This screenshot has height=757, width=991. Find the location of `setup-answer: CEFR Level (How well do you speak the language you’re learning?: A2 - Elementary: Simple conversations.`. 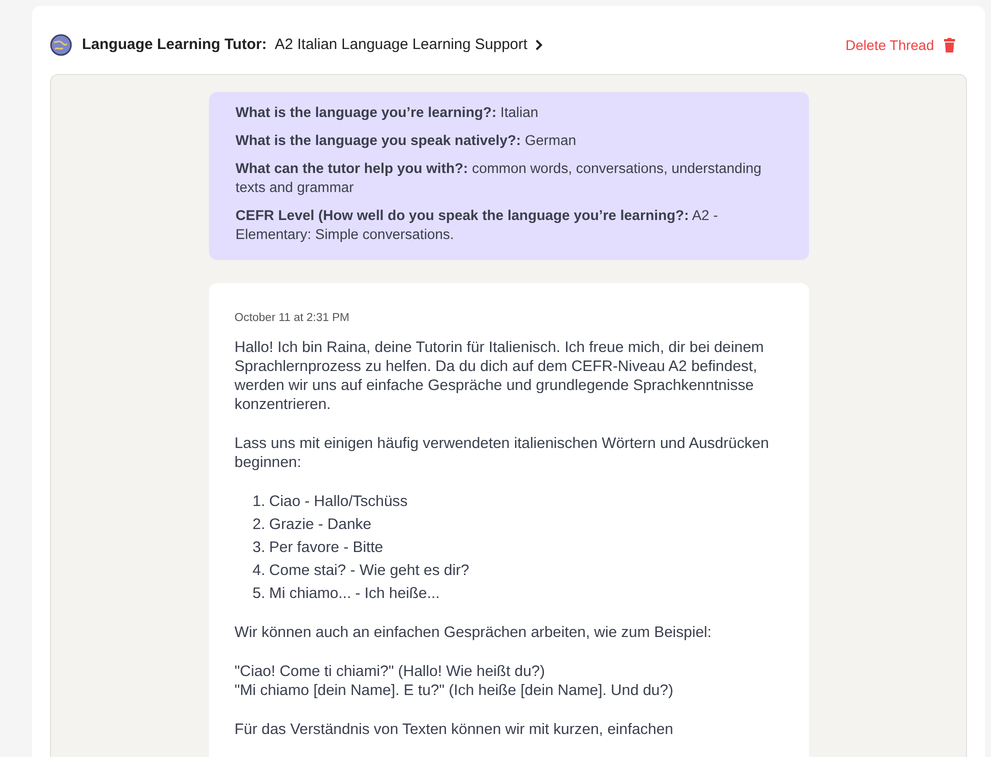

setup-answer: CEFR Level (How well do you speak the language you’re learning?: A2 - Elementary: Simple conversations. is located at coordinates (477, 225).